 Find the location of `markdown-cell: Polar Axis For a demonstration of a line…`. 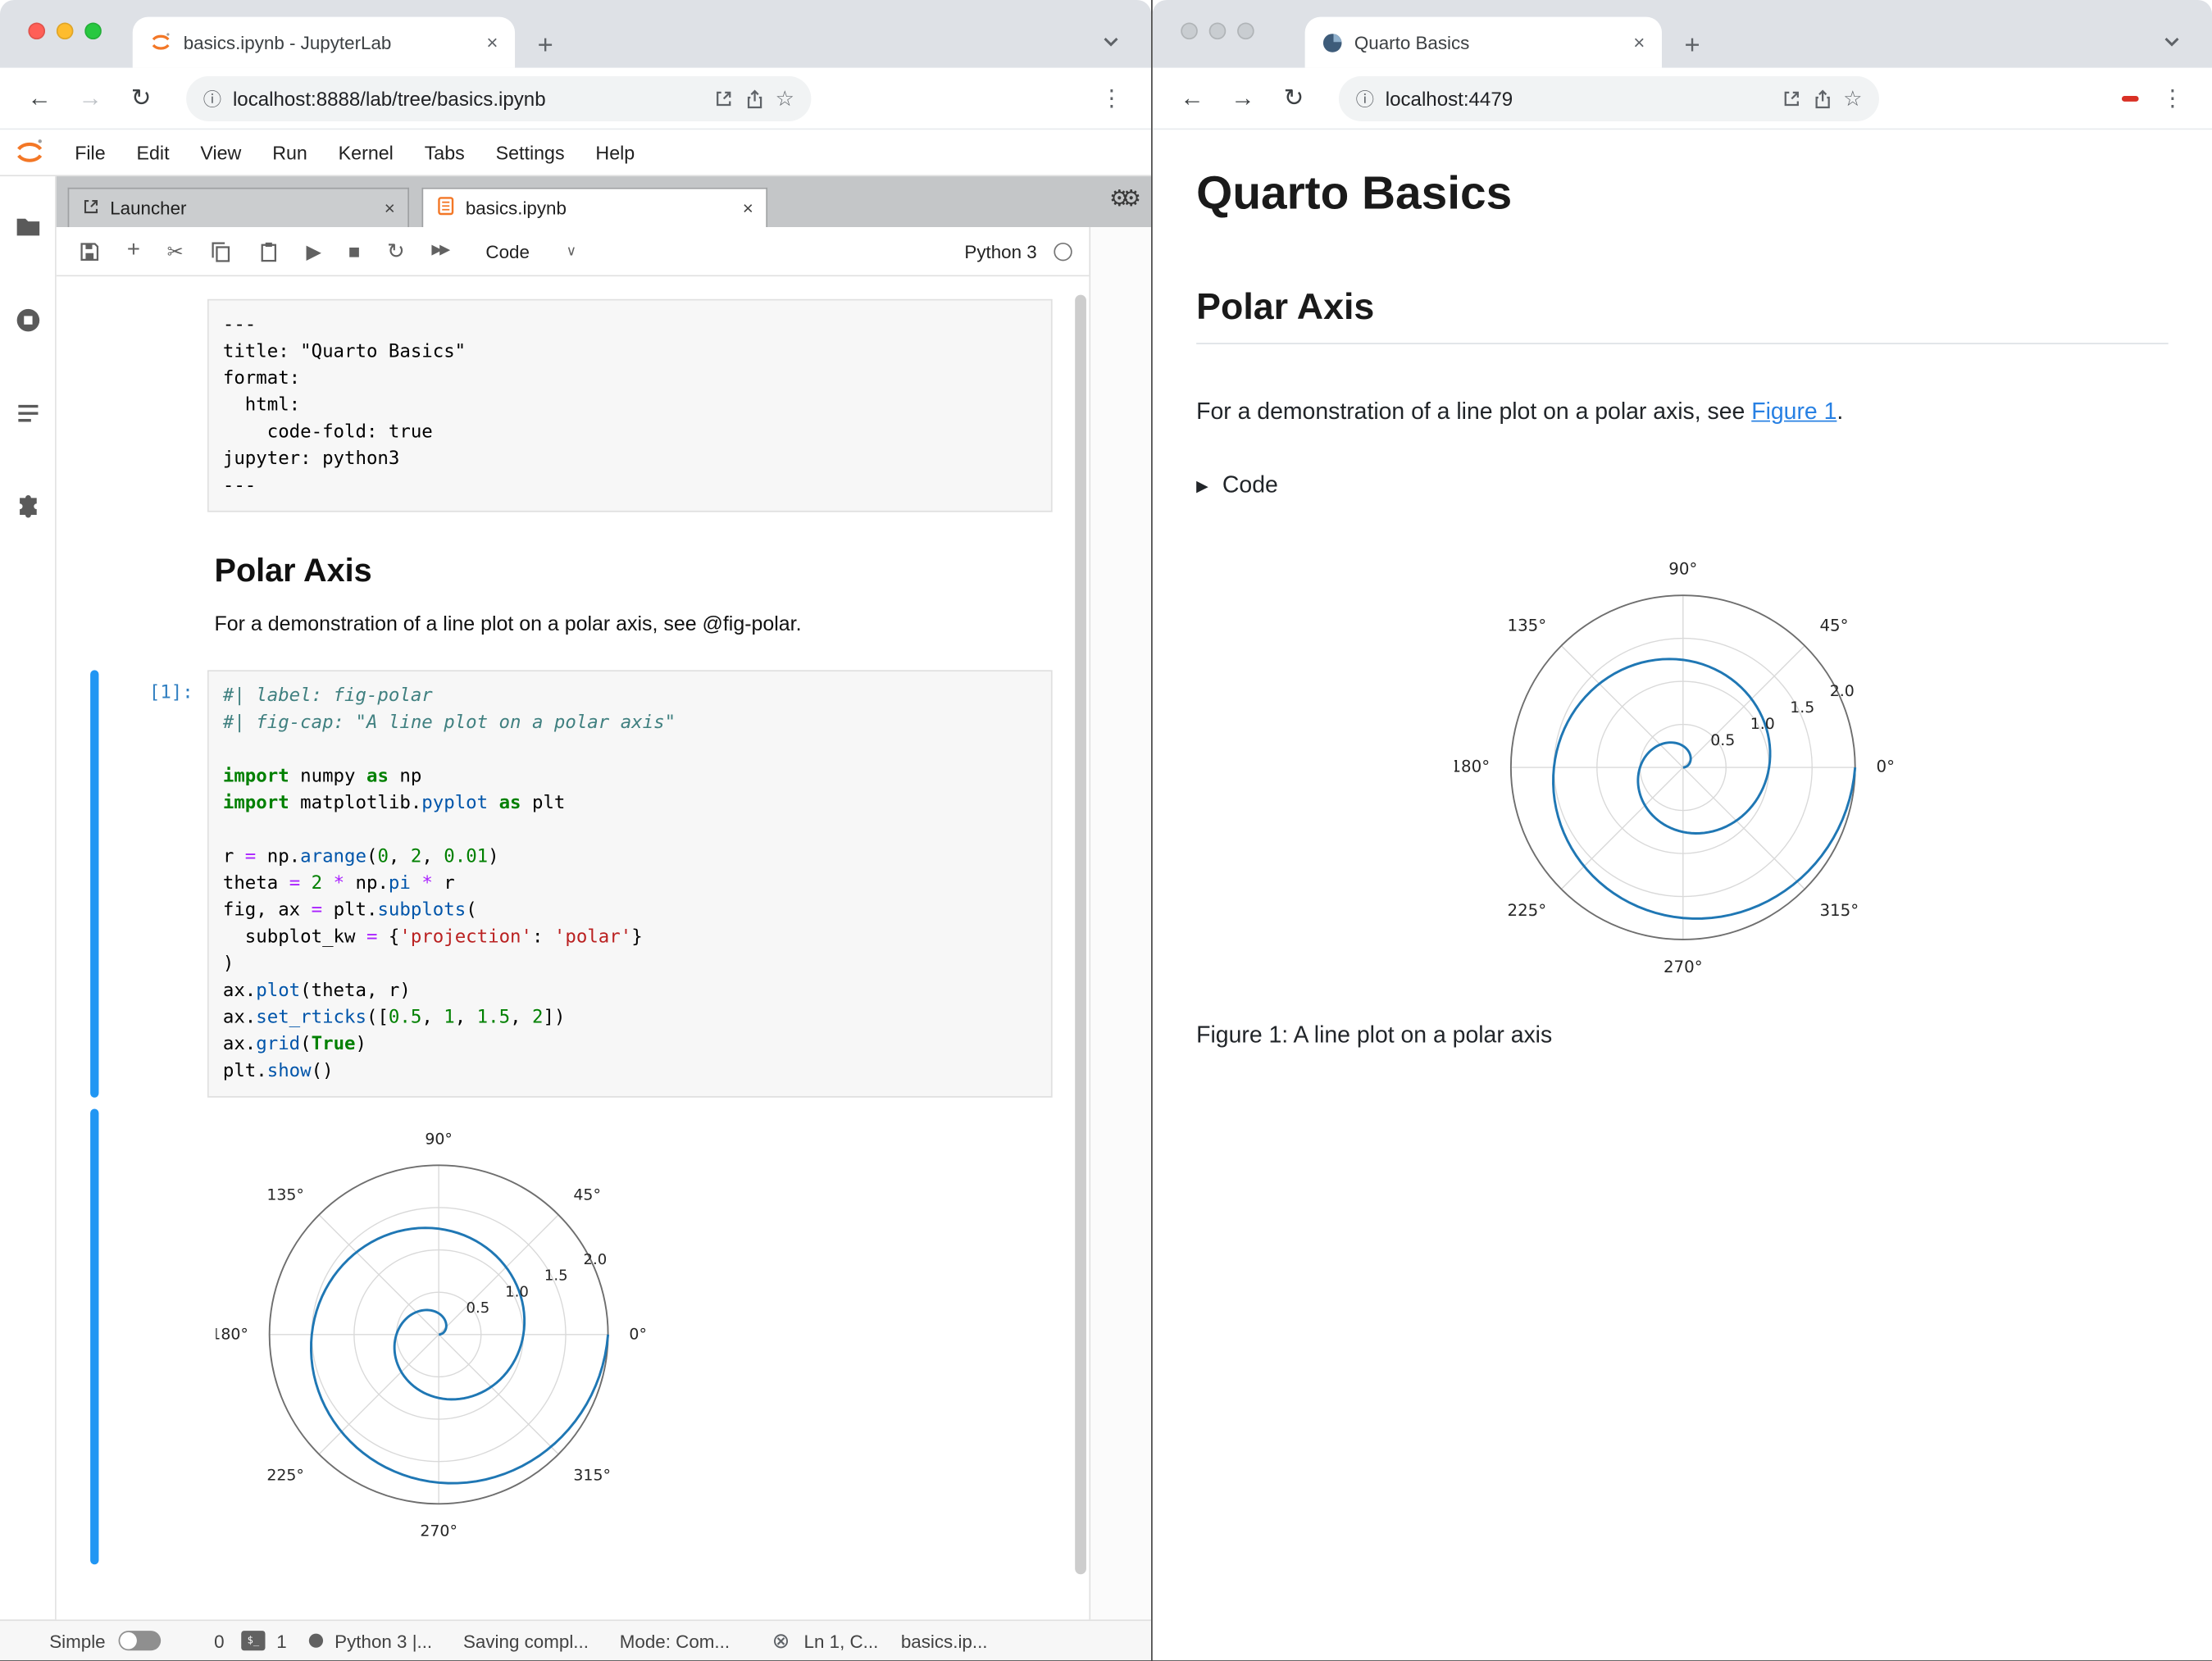

markdown-cell: Polar Axis For a demonstration of a line… is located at coordinates (589, 594).